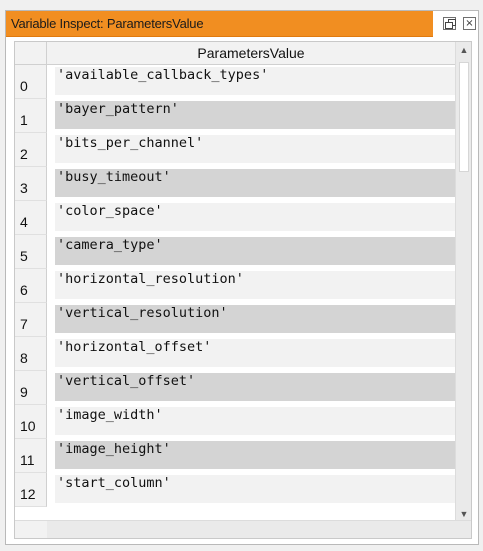  What do you see at coordinates (31, 184) in the screenshot?
I see `row-index: 3` at bounding box center [31, 184].